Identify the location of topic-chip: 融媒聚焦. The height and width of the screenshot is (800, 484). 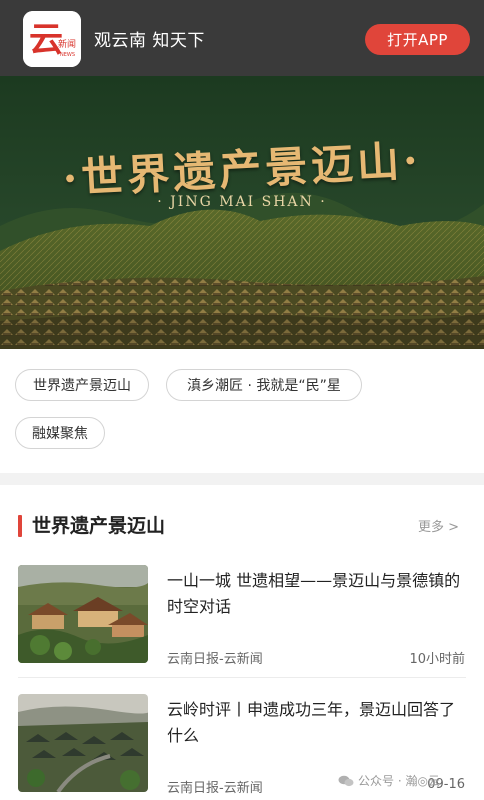
(60, 433).